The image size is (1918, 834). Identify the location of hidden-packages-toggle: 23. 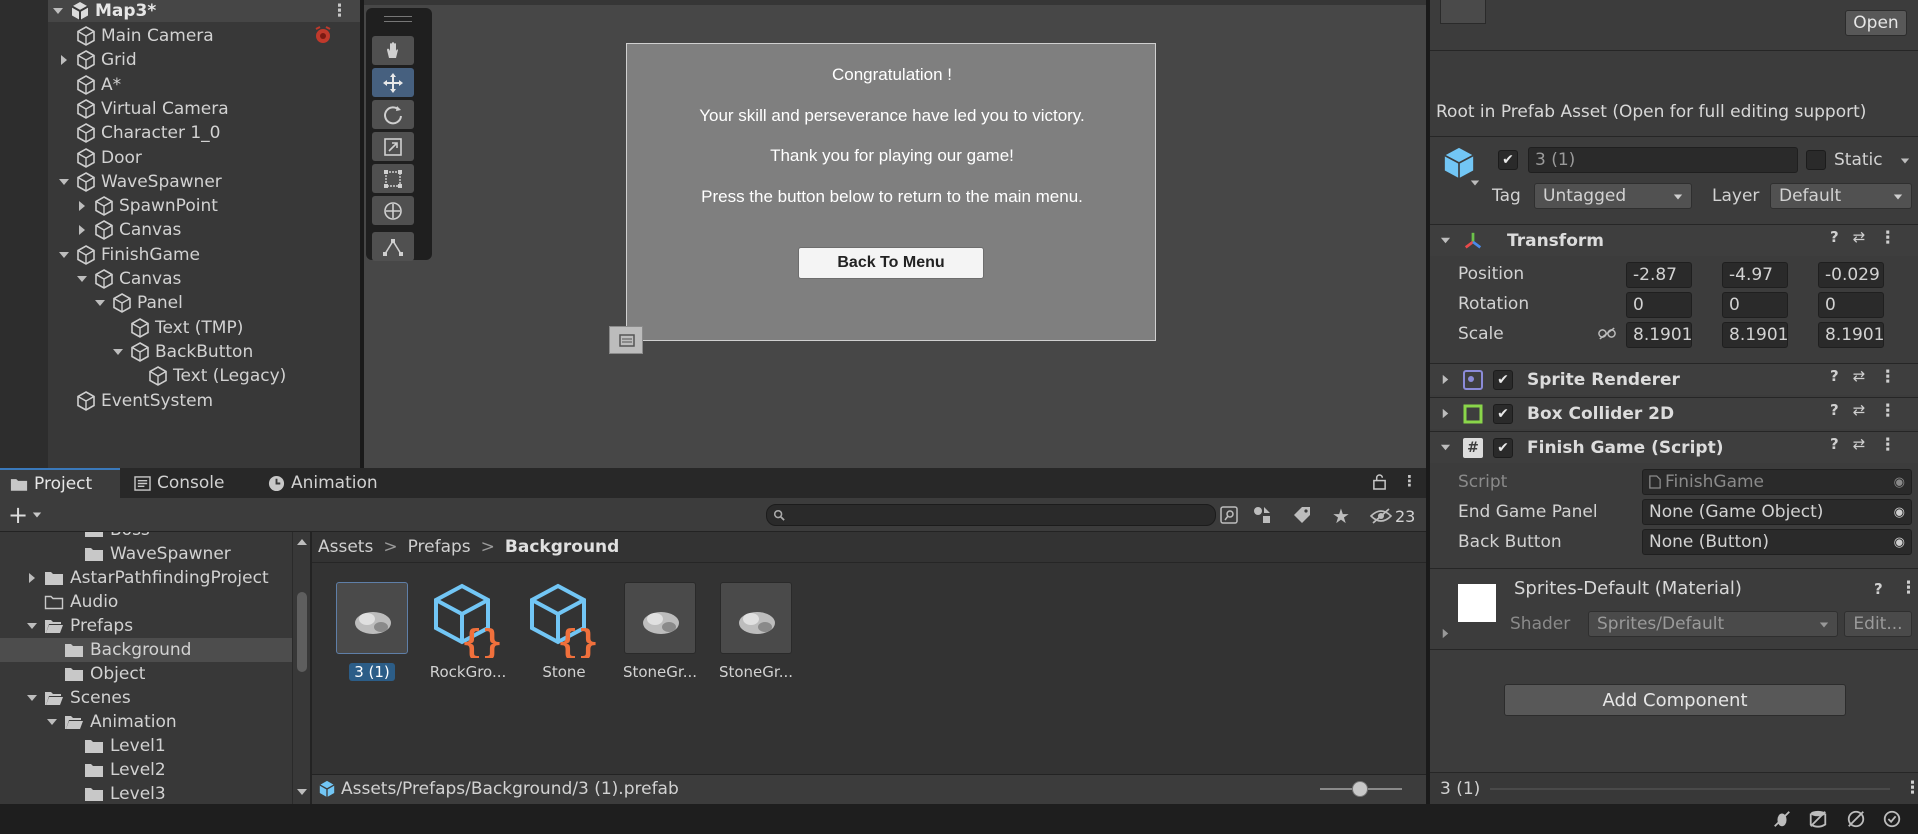
(1392, 516).